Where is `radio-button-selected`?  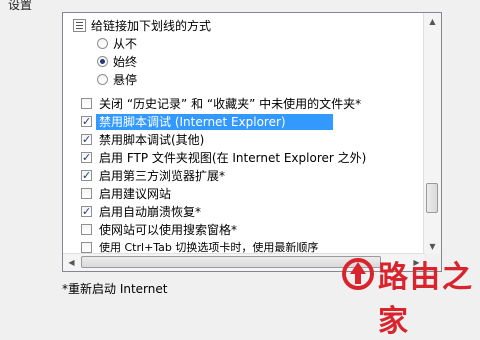 radio-button-selected is located at coordinates (102, 61).